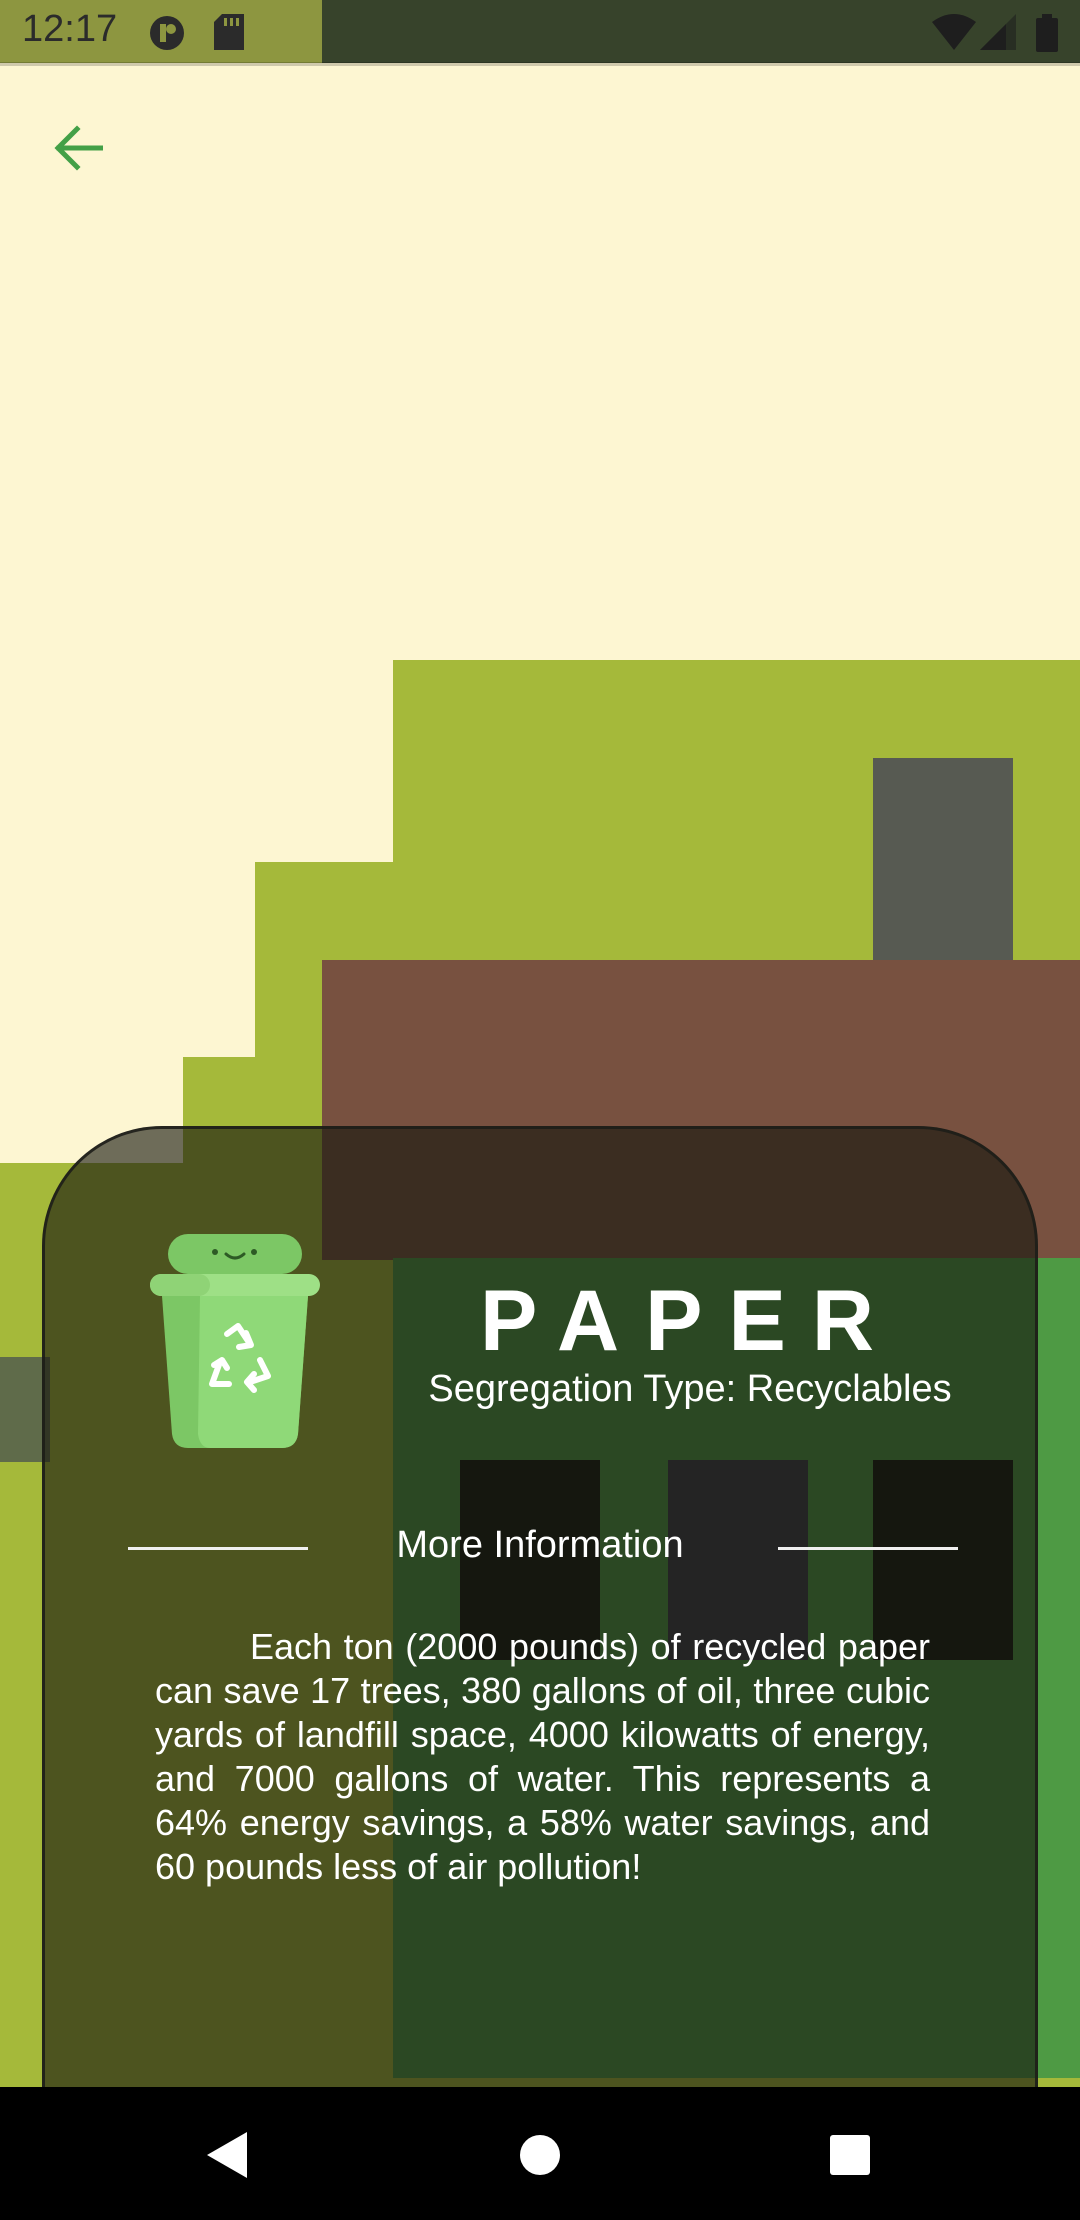 The height and width of the screenshot is (2220, 1080). Describe the element at coordinates (690, 1389) in the screenshot. I see `segregation-type: Segregation Type: Recyclables` at that location.